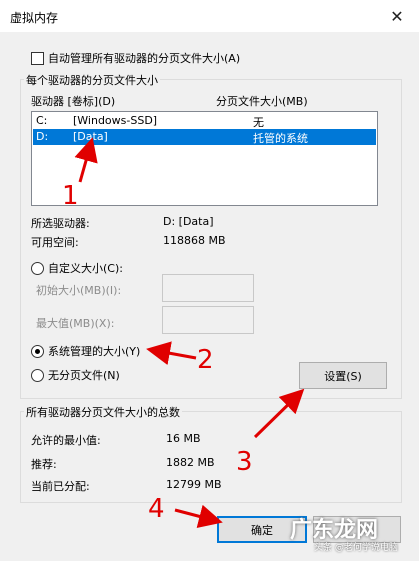 This screenshot has width=419, height=561. Describe the element at coordinates (156, 509) in the screenshot. I see `annotation-4: 4` at that location.